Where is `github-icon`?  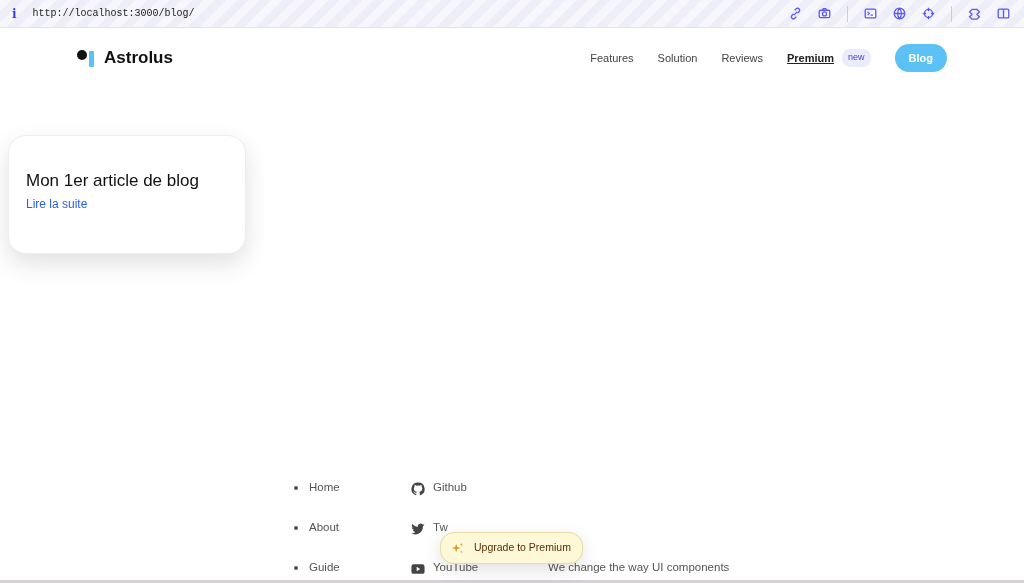 github-icon is located at coordinates (418, 489).